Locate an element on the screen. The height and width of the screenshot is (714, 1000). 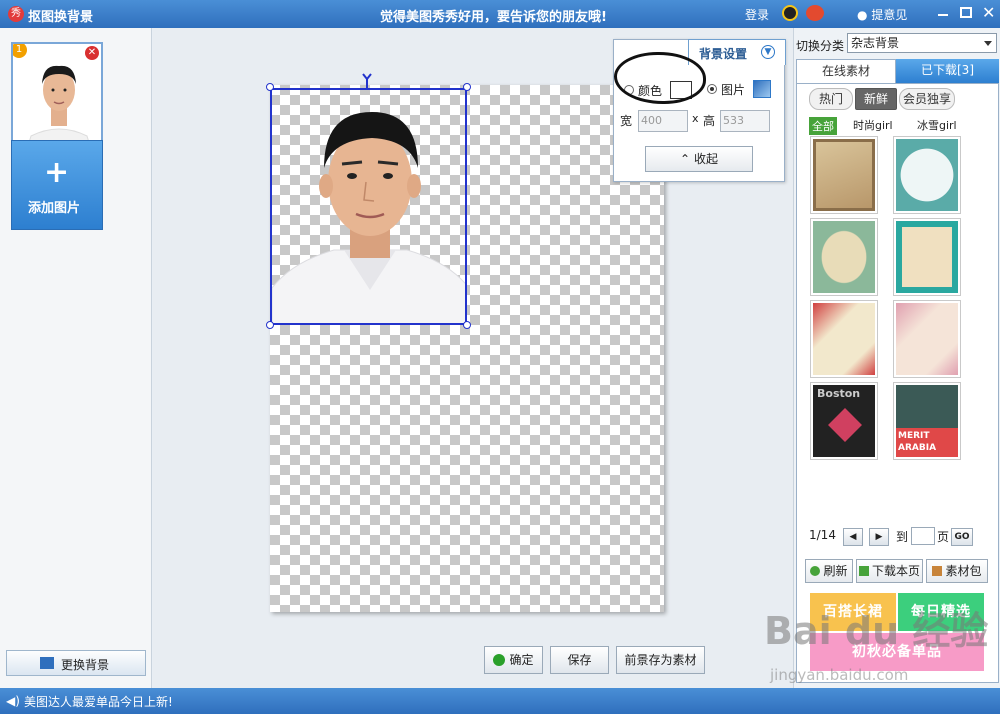
material-thumbnail: Boston is located at coordinates (844, 421).